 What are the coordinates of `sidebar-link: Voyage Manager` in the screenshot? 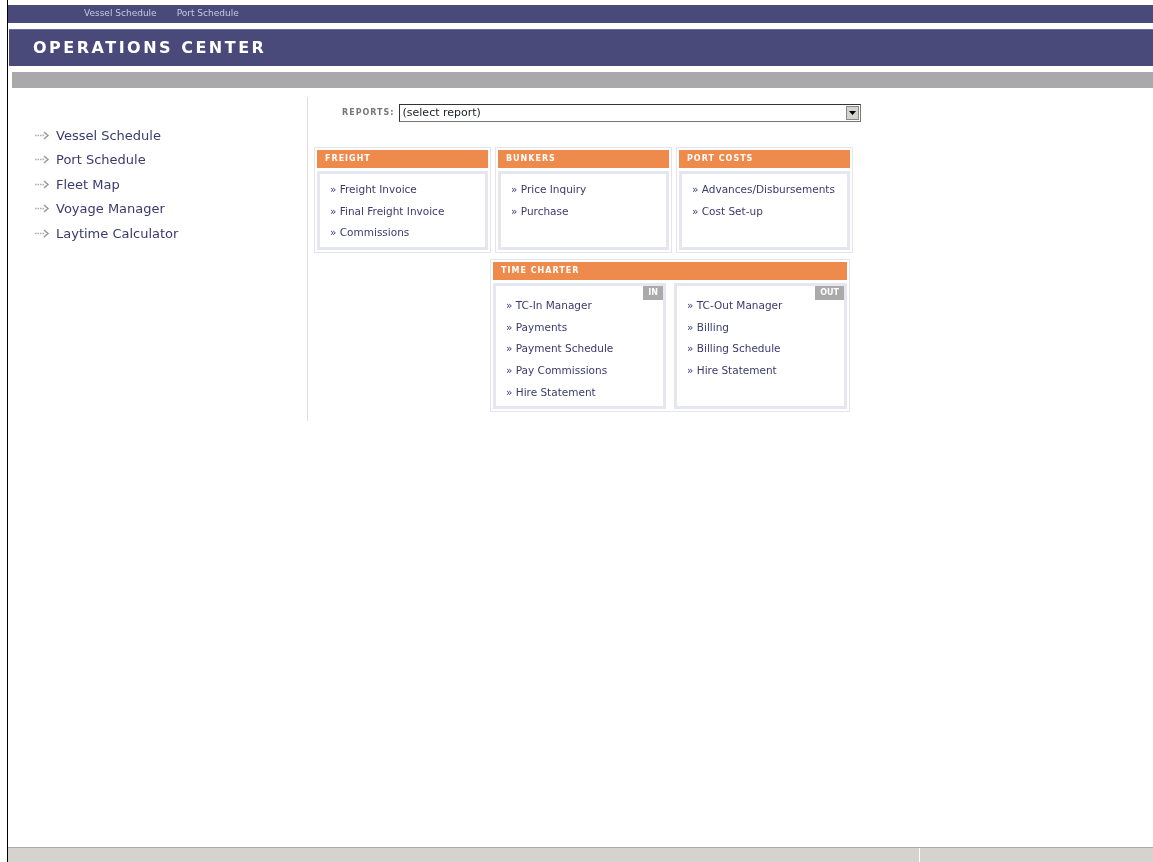 It's located at (170, 208).